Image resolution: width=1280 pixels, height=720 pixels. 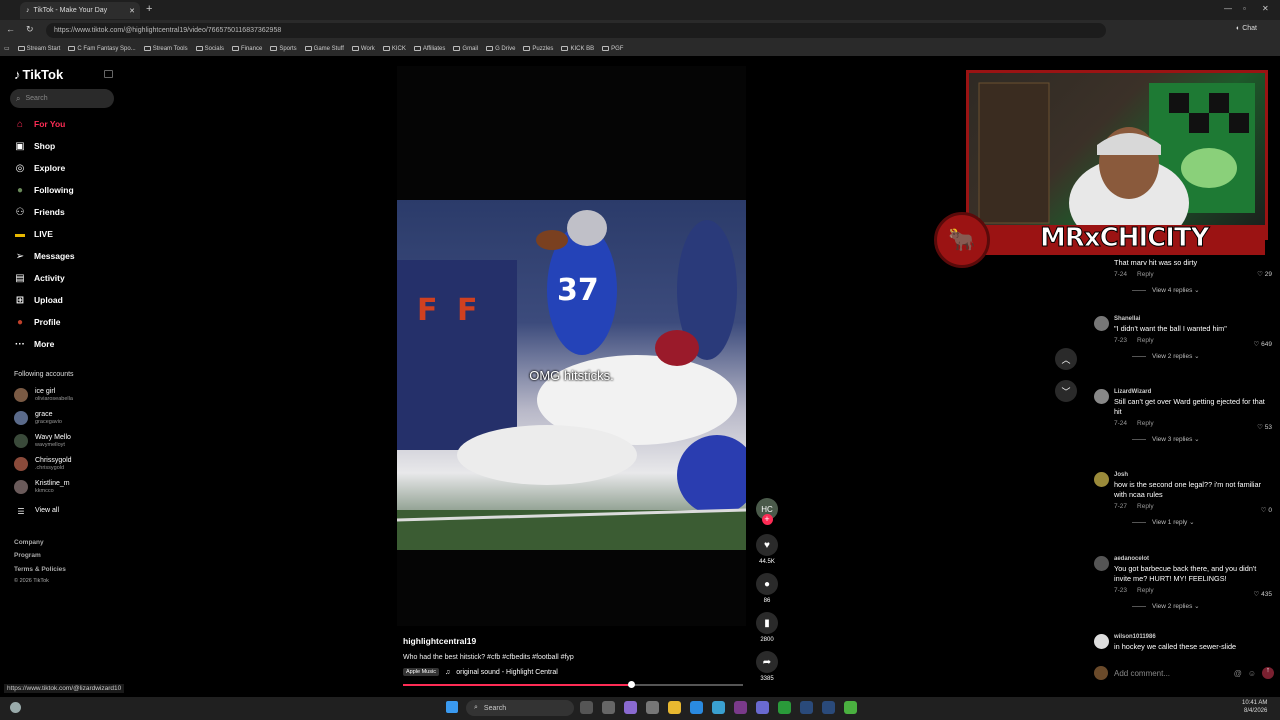 What do you see at coordinates (27, 555) in the screenshot?
I see `footer-program: Program` at bounding box center [27, 555].